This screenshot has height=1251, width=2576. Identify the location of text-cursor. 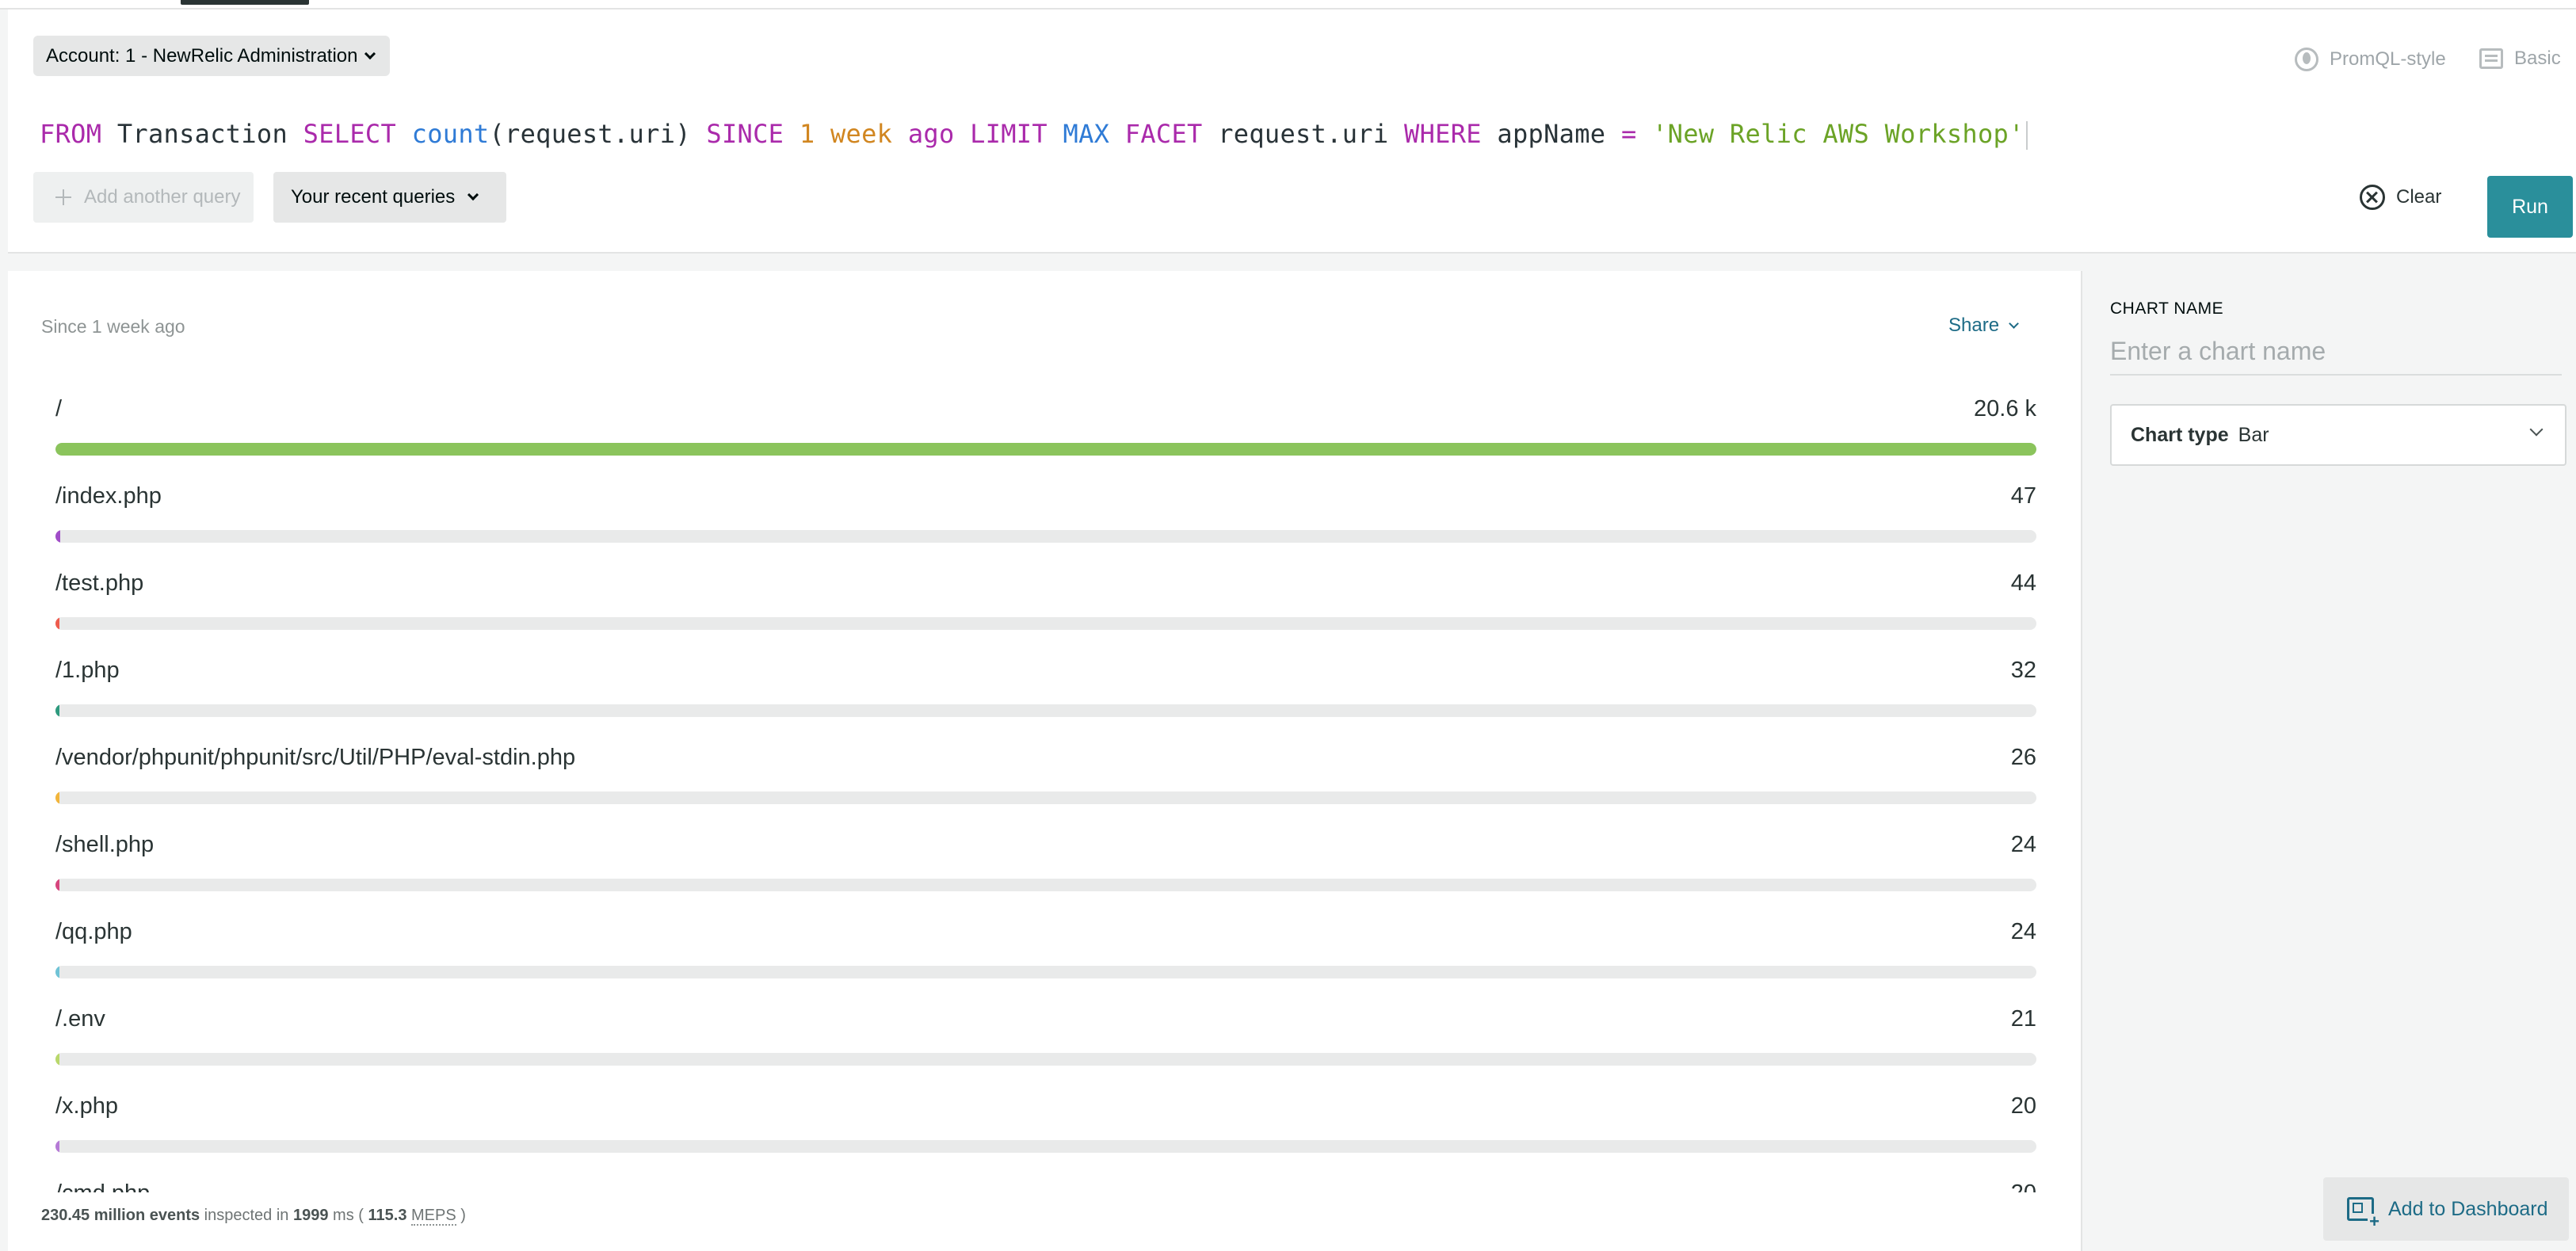
(2026, 135).